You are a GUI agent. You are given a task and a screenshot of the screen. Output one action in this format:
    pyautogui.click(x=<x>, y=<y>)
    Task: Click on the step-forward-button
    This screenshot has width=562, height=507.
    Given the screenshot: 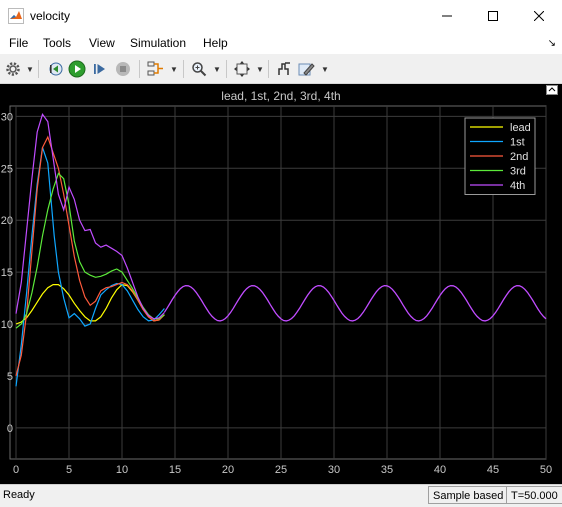 What is the action you would take?
    pyautogui.click(x=100, y=69)
    